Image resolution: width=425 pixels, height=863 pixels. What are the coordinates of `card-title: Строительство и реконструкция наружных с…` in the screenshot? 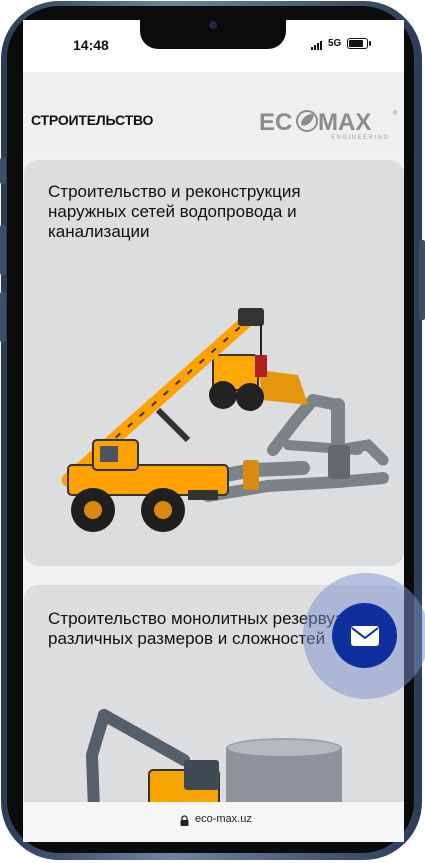 It's located at (174, 211).